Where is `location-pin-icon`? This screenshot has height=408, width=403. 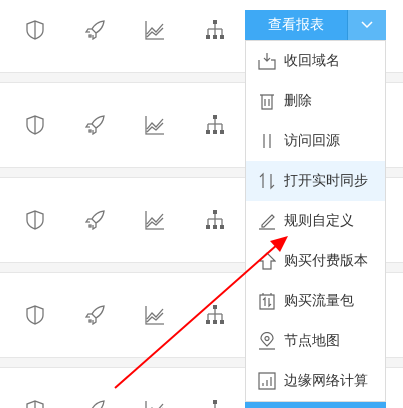
location-pin-icon is located at coordinates (267, 341).